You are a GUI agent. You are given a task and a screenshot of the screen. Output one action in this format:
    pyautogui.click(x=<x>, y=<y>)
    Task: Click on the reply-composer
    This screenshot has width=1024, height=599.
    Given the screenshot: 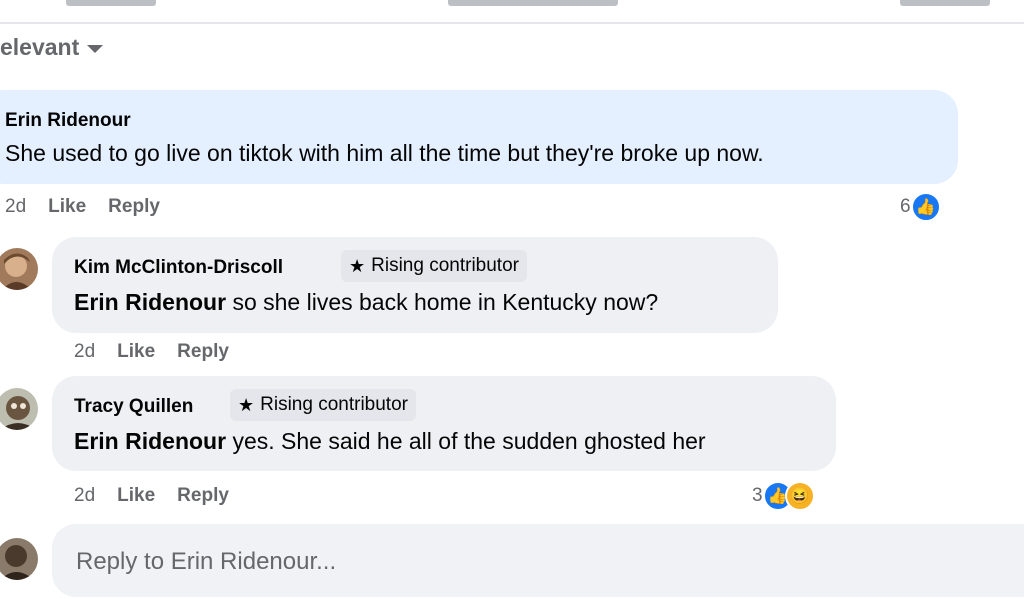 What is the action you would take?
    pyautogui.click(x=538, y=561)
    